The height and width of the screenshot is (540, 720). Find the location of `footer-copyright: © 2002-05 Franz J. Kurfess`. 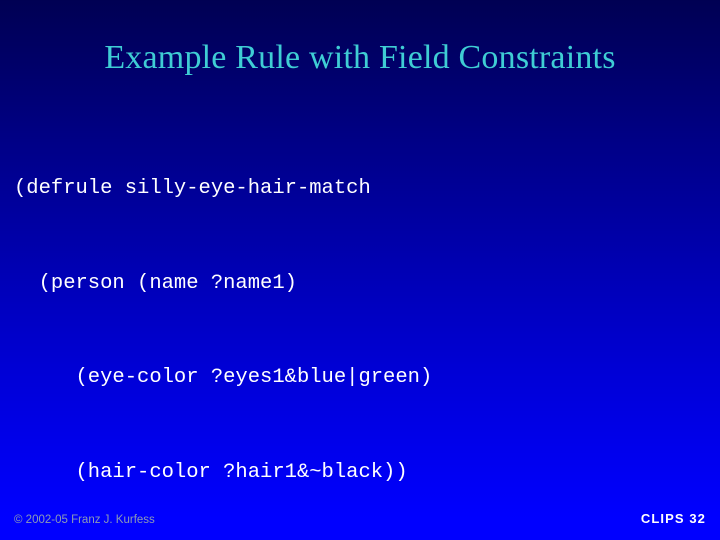

footer-copyright: © 2002-05 Franz J. Kurfess is located at coordinates (84, 520).